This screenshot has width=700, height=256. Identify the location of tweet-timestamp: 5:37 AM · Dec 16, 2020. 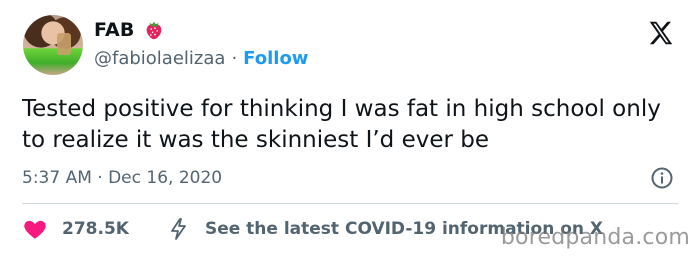
(122, 178).